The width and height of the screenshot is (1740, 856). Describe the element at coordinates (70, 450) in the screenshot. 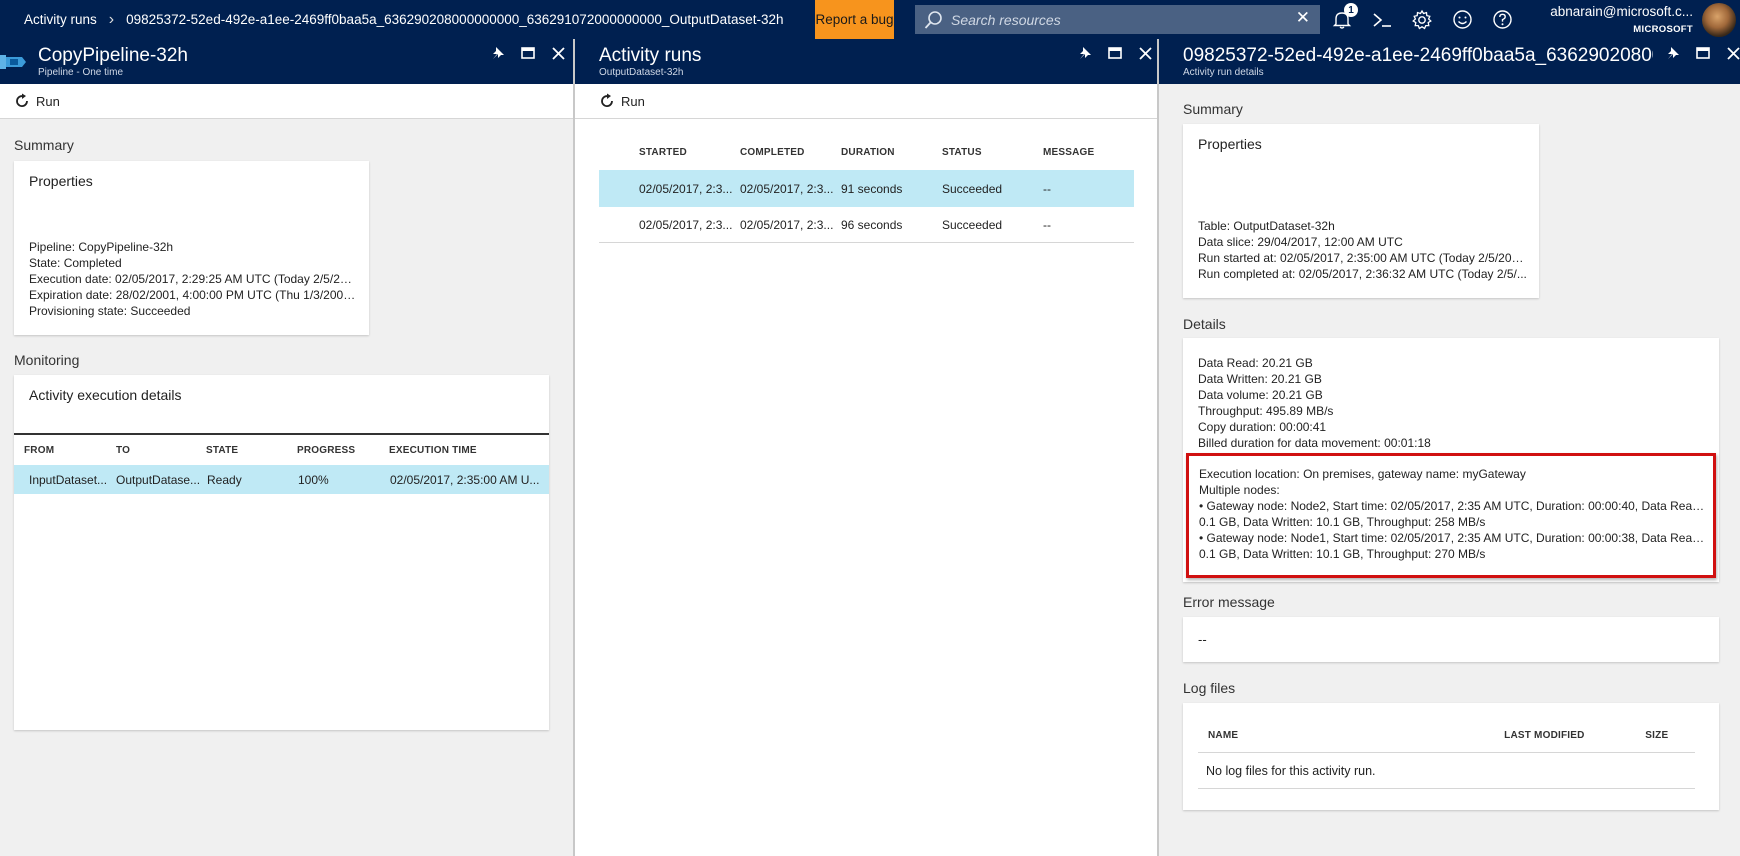

I see `col-from: FROM` at that location.